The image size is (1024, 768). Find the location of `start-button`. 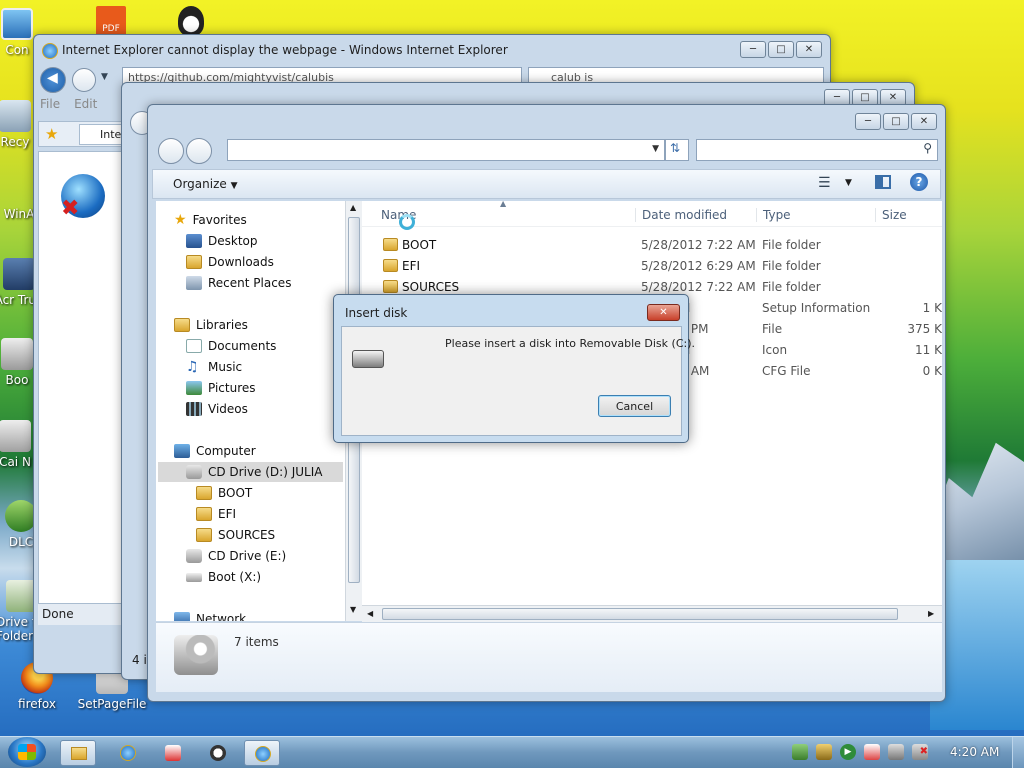

start-button is located at coordinates (27, 752).